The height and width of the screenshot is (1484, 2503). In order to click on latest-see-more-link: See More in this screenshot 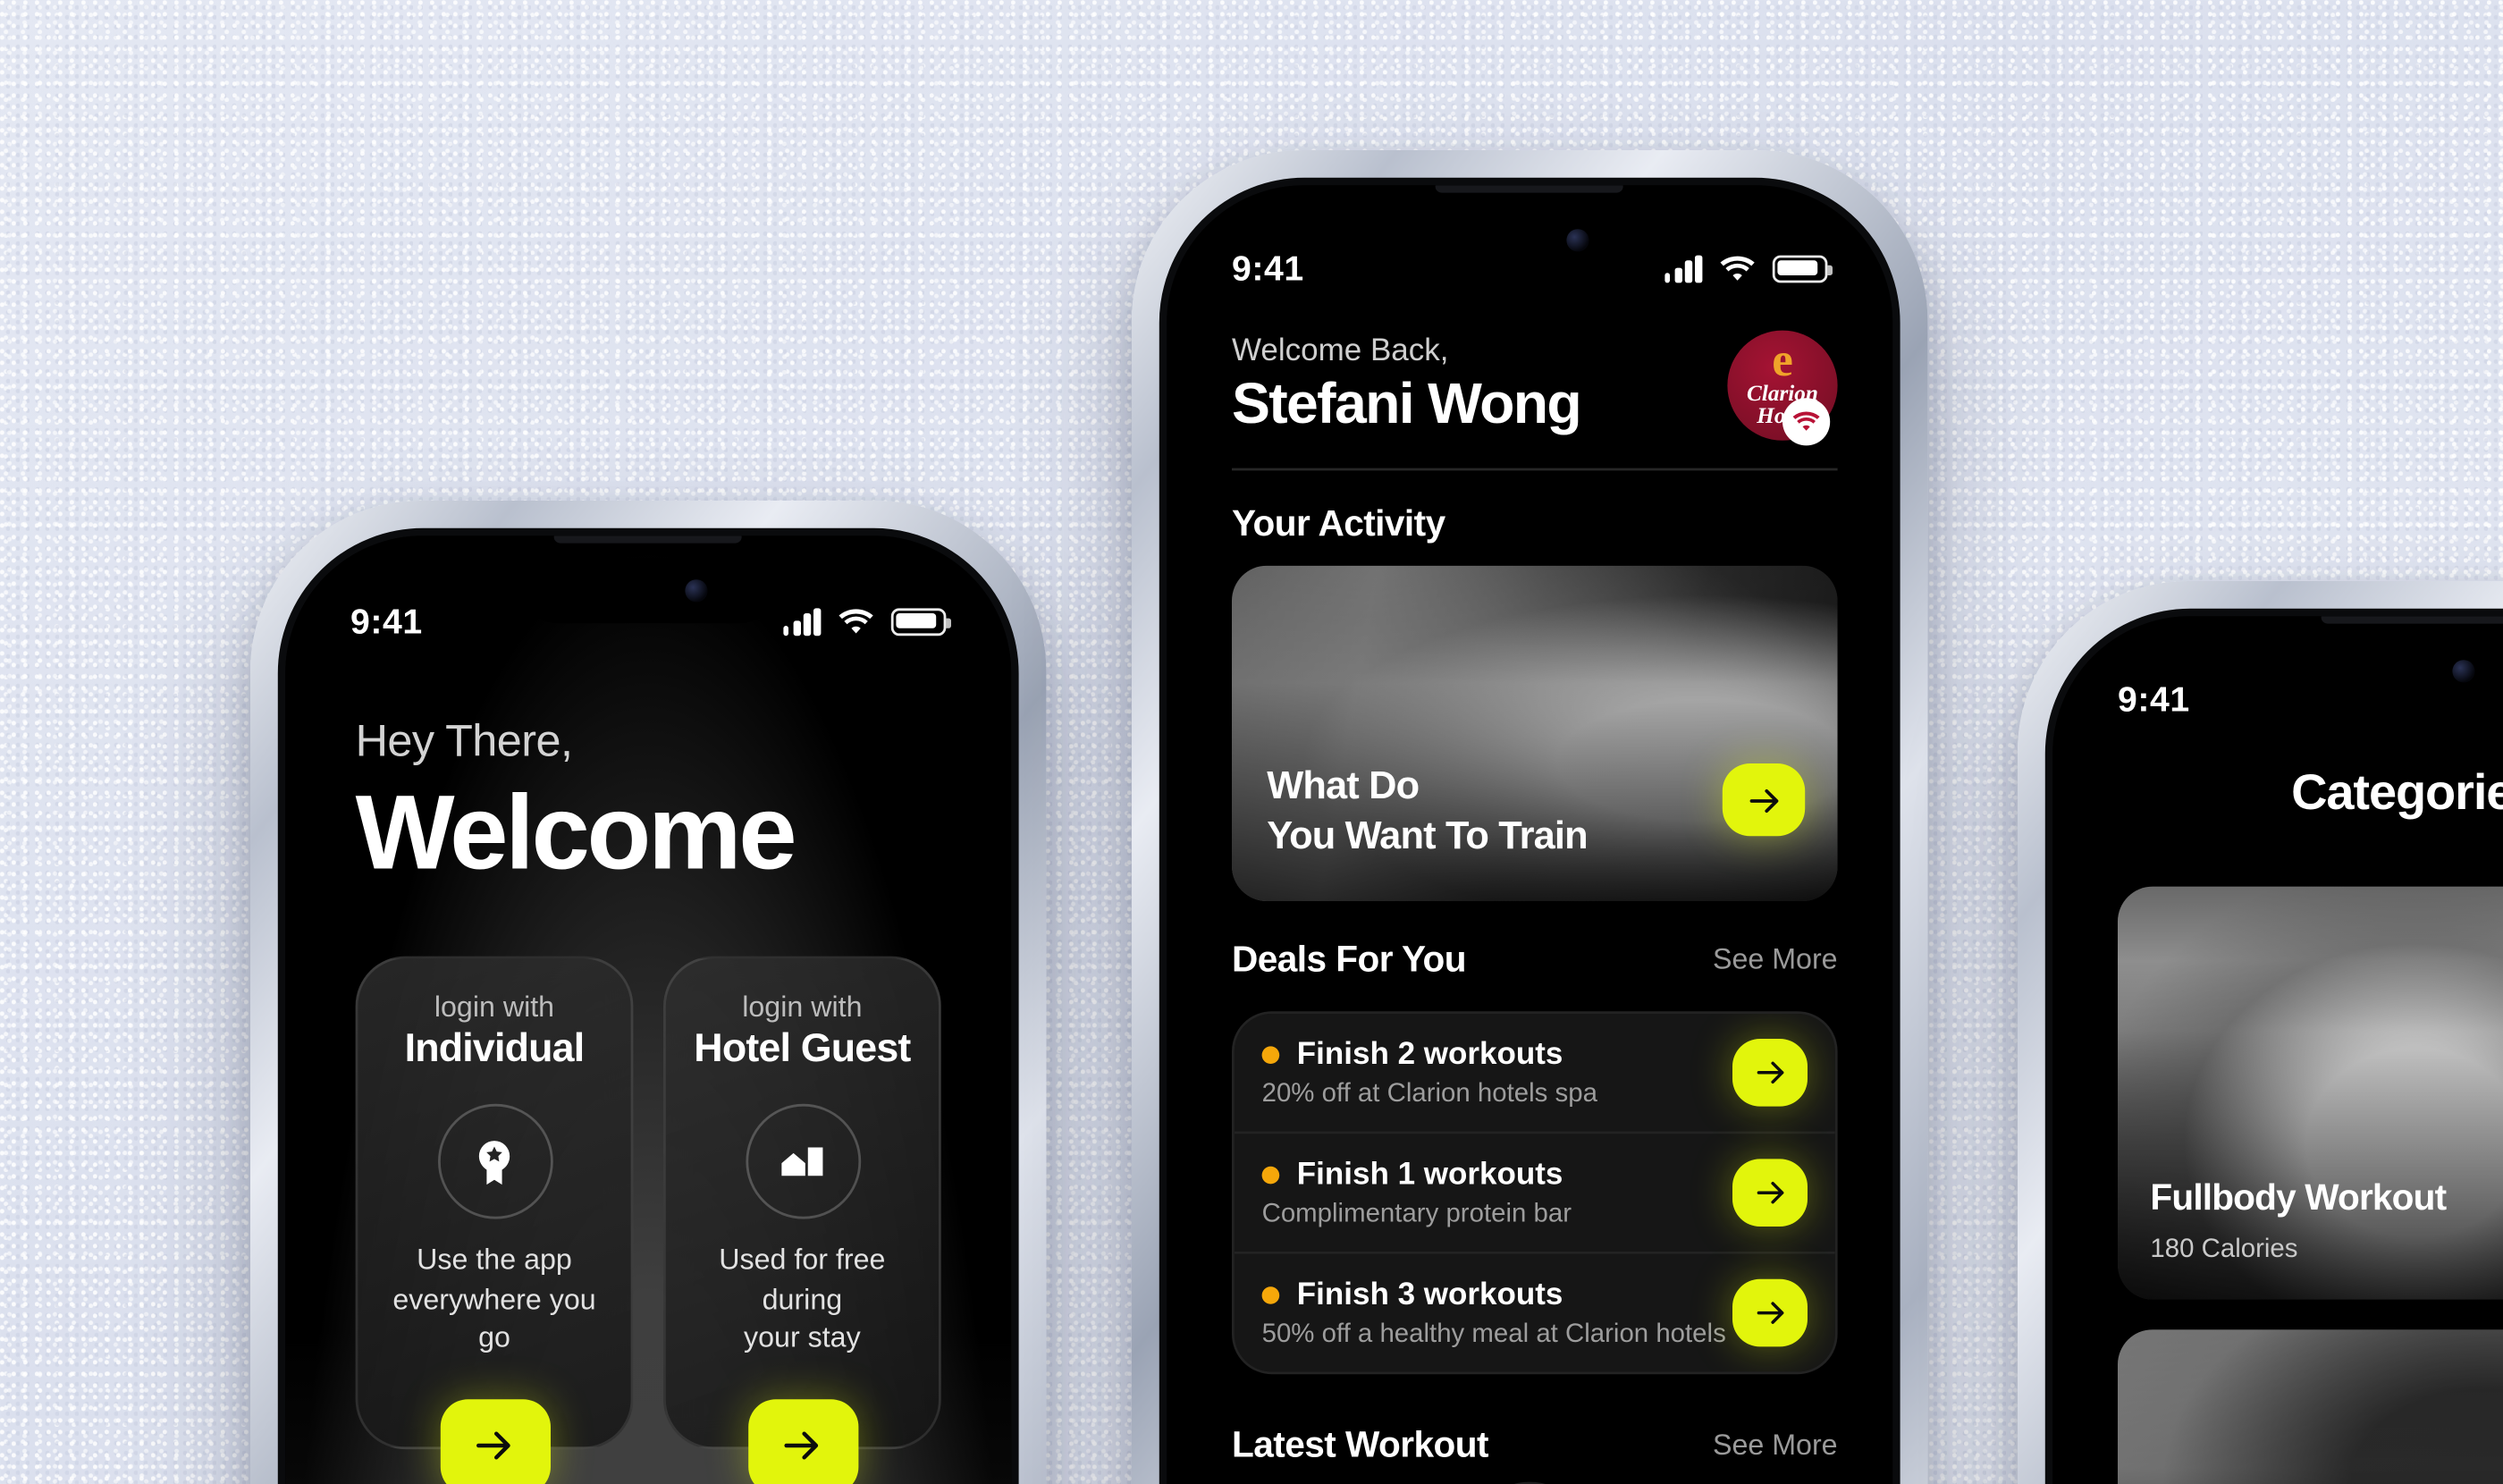, I will do `click(1775, 1447)`.